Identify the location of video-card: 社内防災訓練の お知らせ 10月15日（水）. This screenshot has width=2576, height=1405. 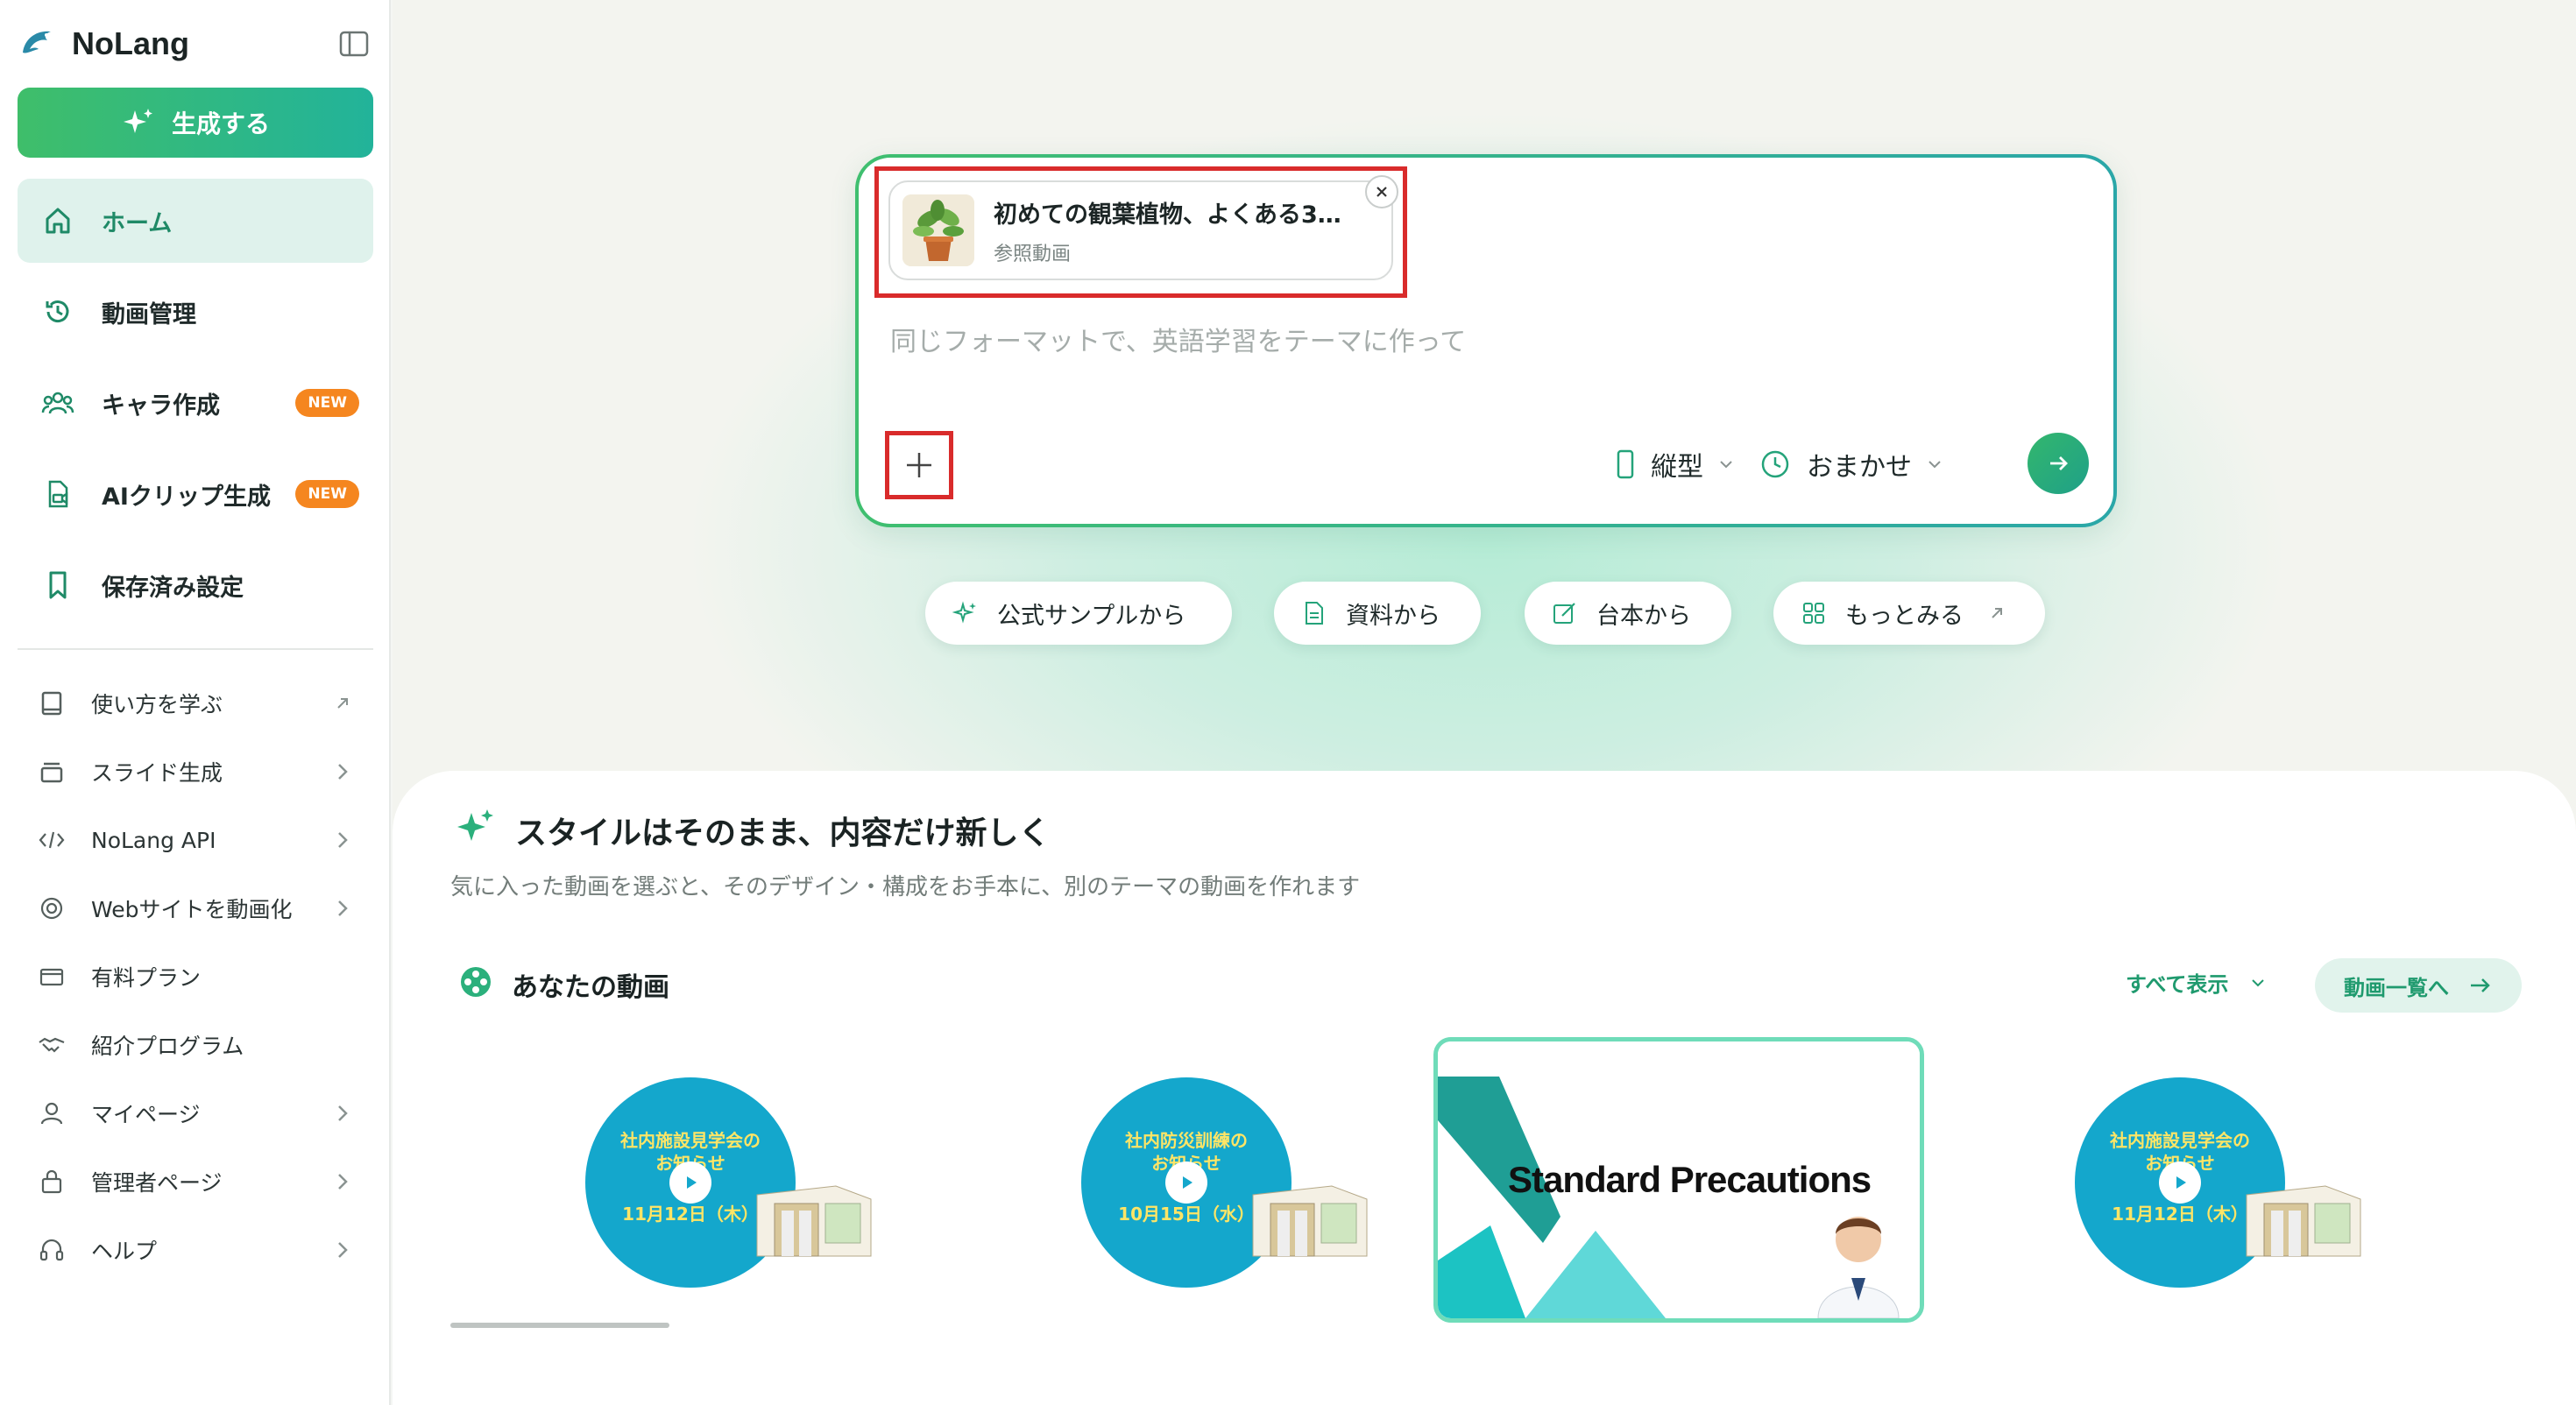
(1191, 1180).